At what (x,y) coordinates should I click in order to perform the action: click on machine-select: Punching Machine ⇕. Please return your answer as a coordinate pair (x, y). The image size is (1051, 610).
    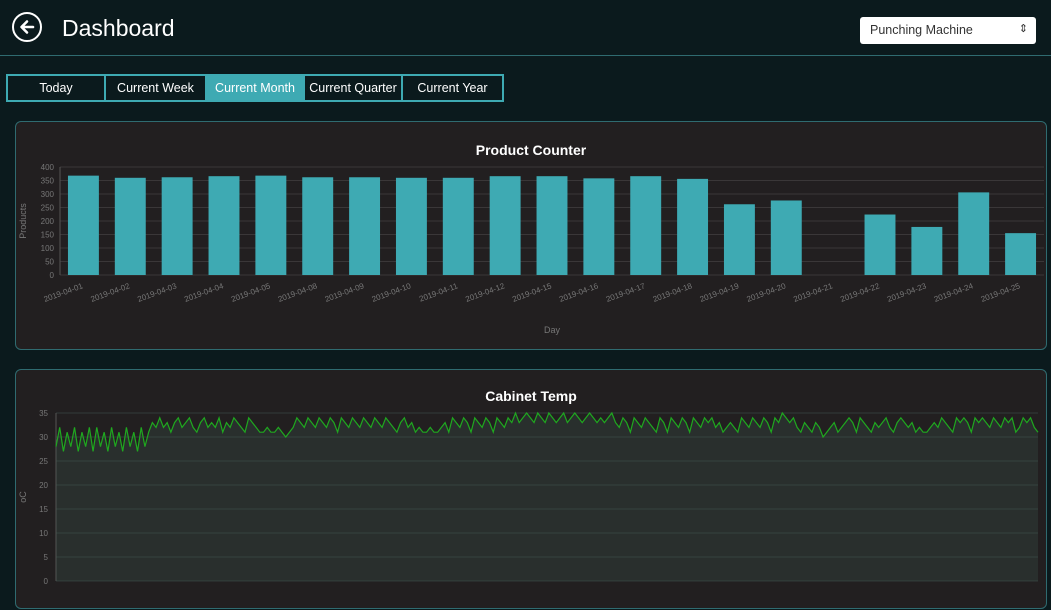
    Looking at the image, I should click on (948, 30).